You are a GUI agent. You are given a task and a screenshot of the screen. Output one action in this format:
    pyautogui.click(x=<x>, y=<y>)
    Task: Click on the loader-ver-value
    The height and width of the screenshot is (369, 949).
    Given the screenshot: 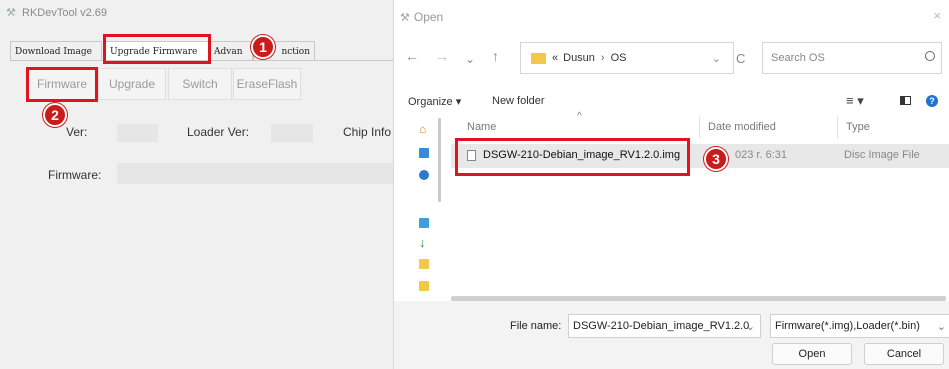 What is the action you would take?
    pyautogui.click(x=292, y=133)
    